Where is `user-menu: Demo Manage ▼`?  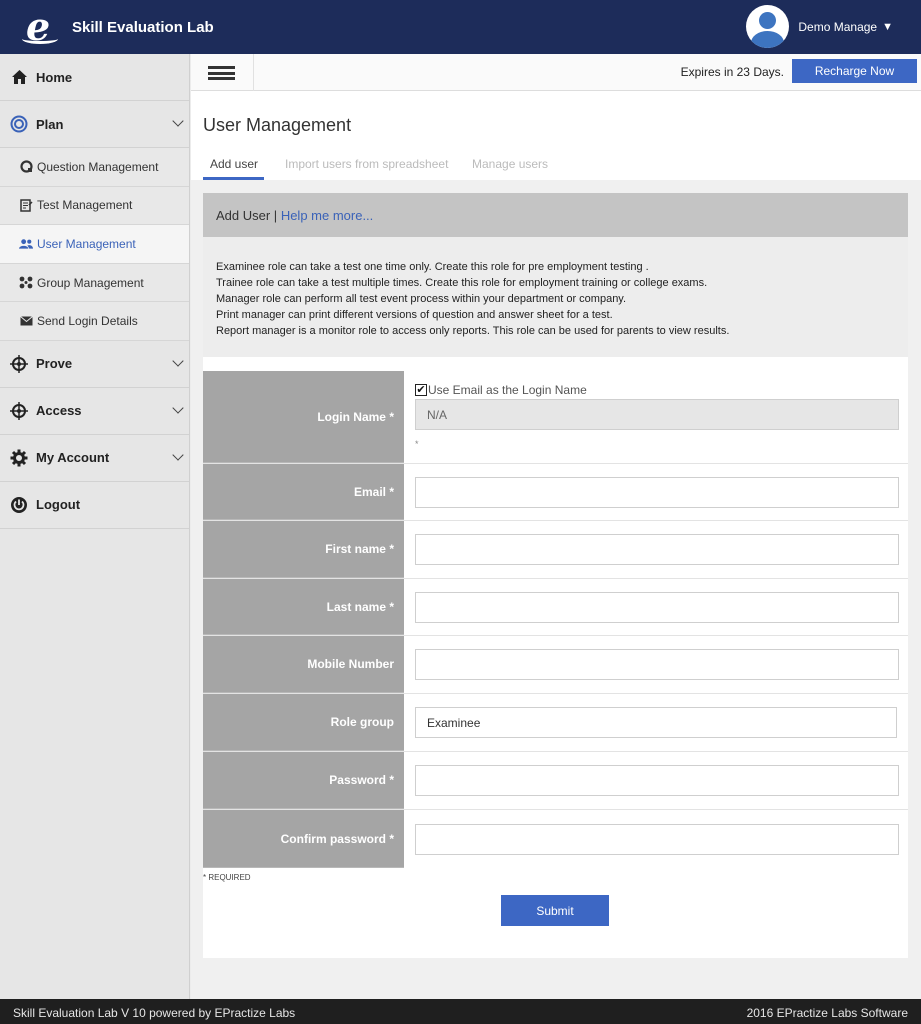
user-menu: Demo Manage ▼ is located at coordinates (819, 26).